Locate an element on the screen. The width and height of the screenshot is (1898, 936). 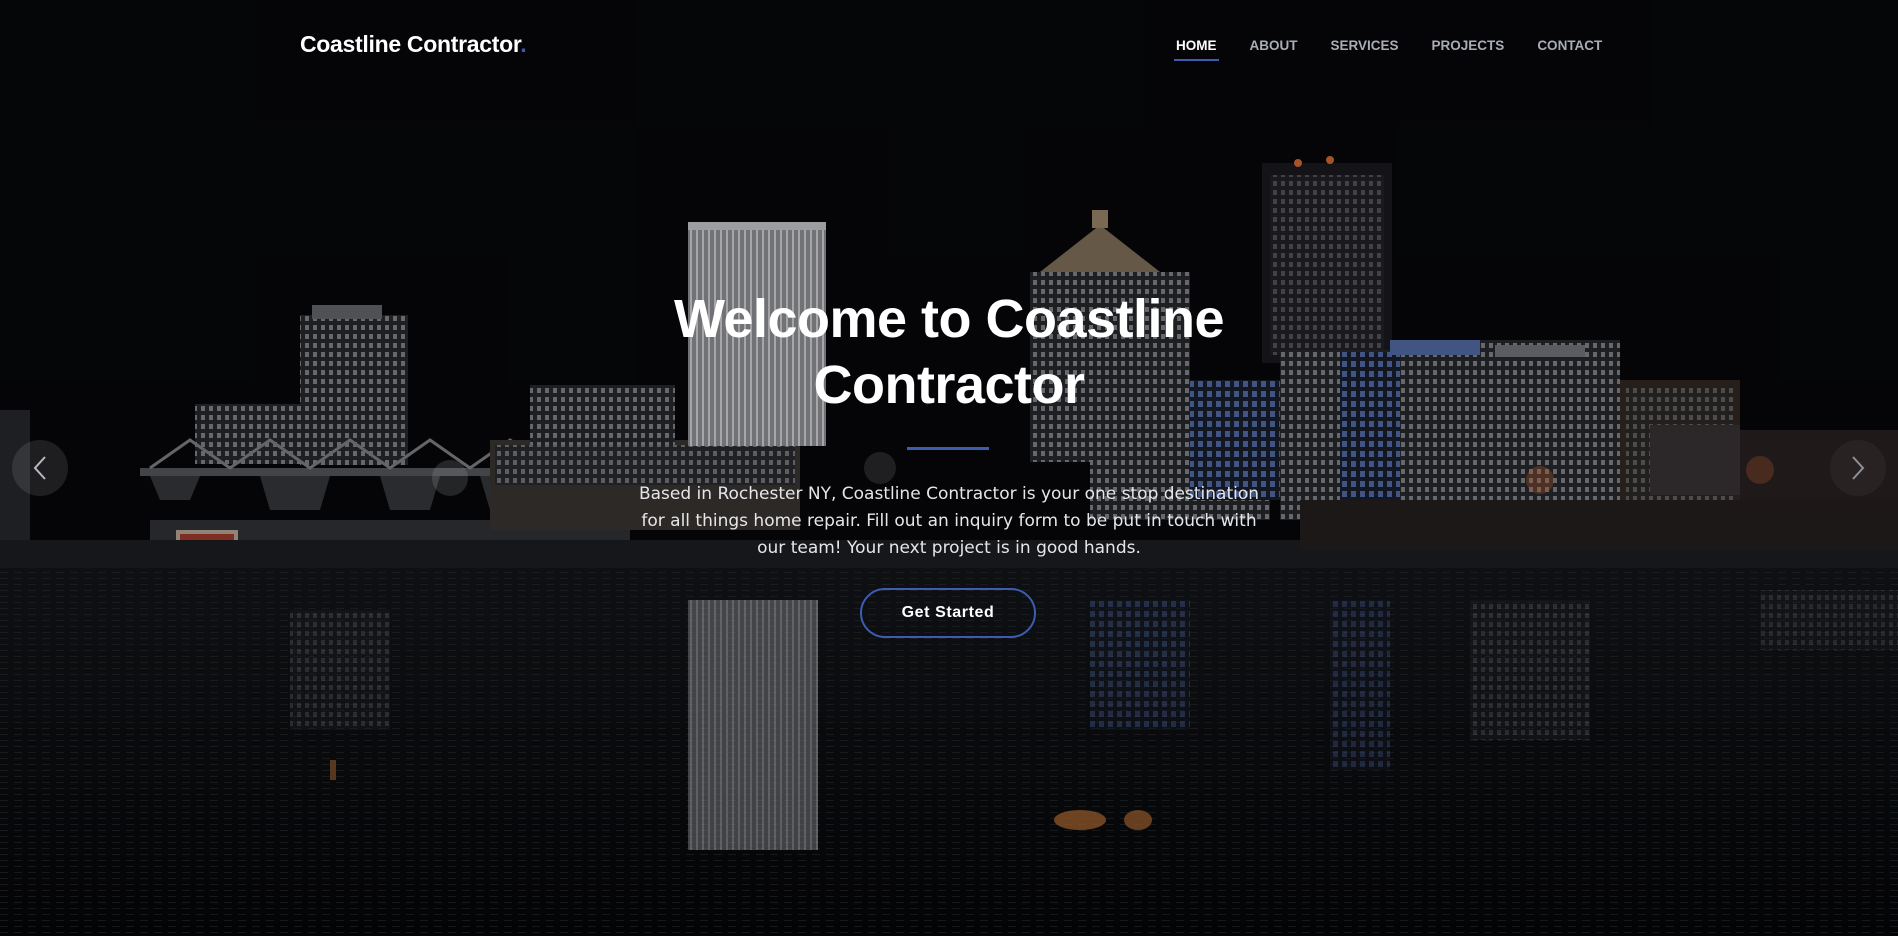
hero-title: Welcome to Coastline Contractor is located at coordinates (949, 352).